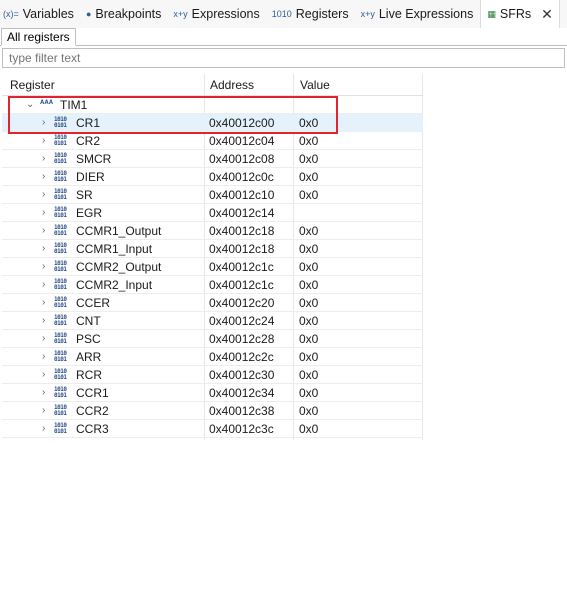 The image size is (567, 594). What do you see at coordinates (30, 104) in the screenshot?
I see `chevron-down-icon: ⌄` at bounding box center [30, 104].